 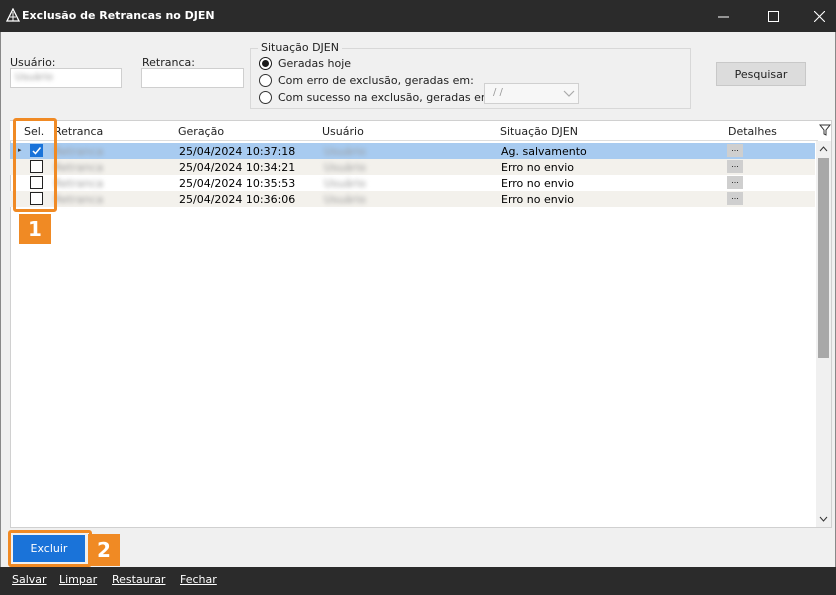 What do you see at coordinates (544, 151) in the screenshot?
I see `cell-situacao: Ag. salvamento` at bounding box center [544, 151].